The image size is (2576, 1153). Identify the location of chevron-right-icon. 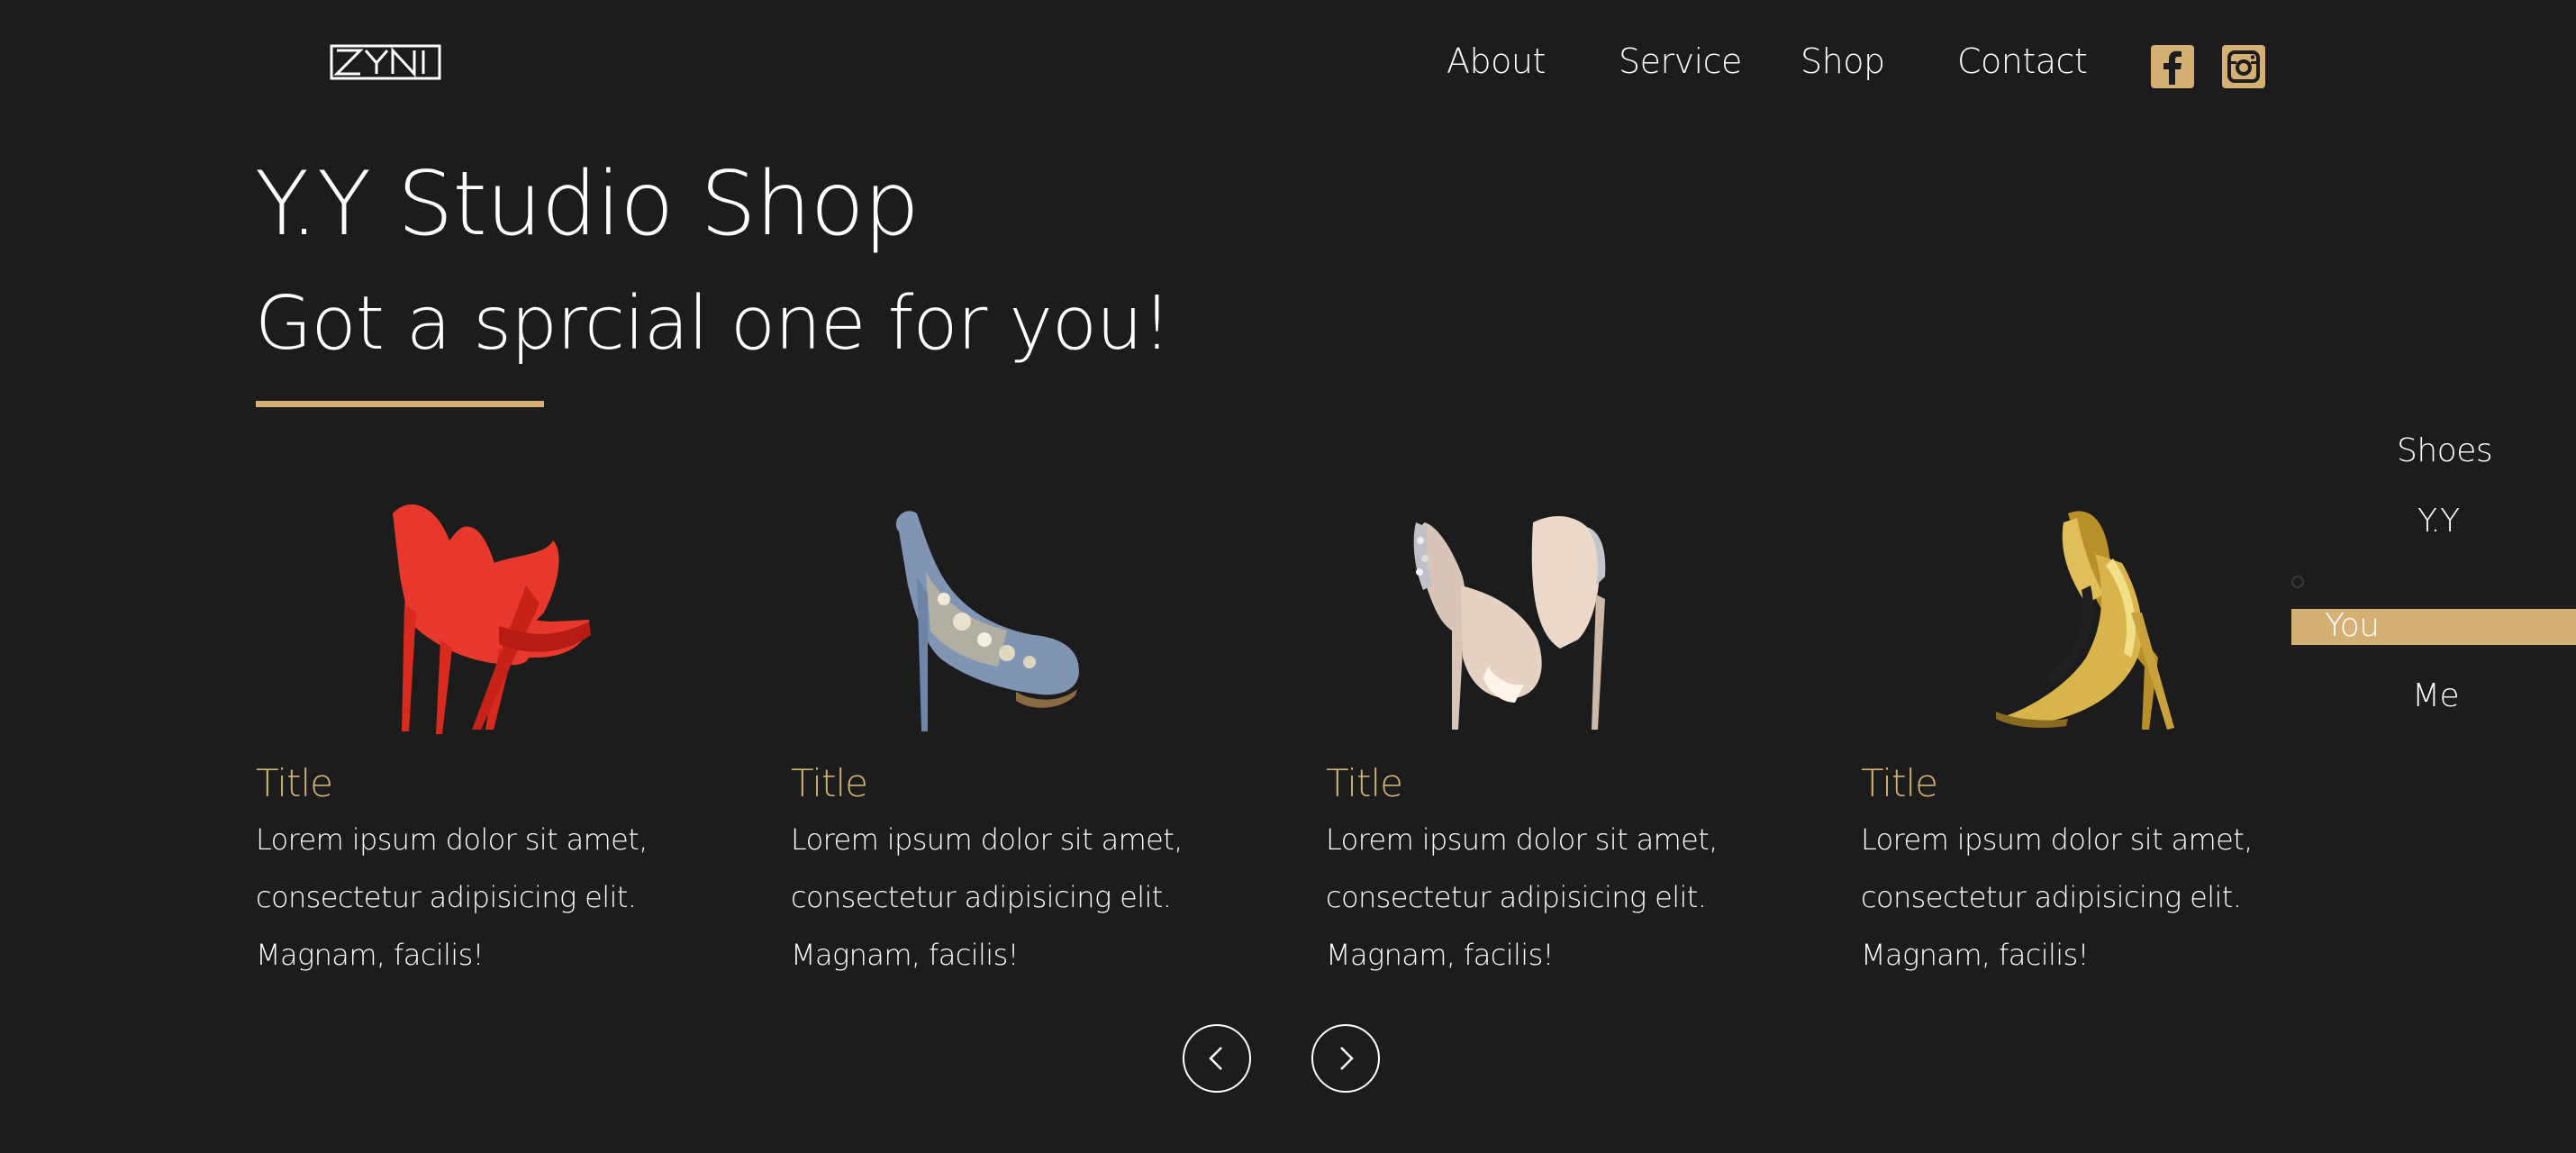
(1347, 1058).